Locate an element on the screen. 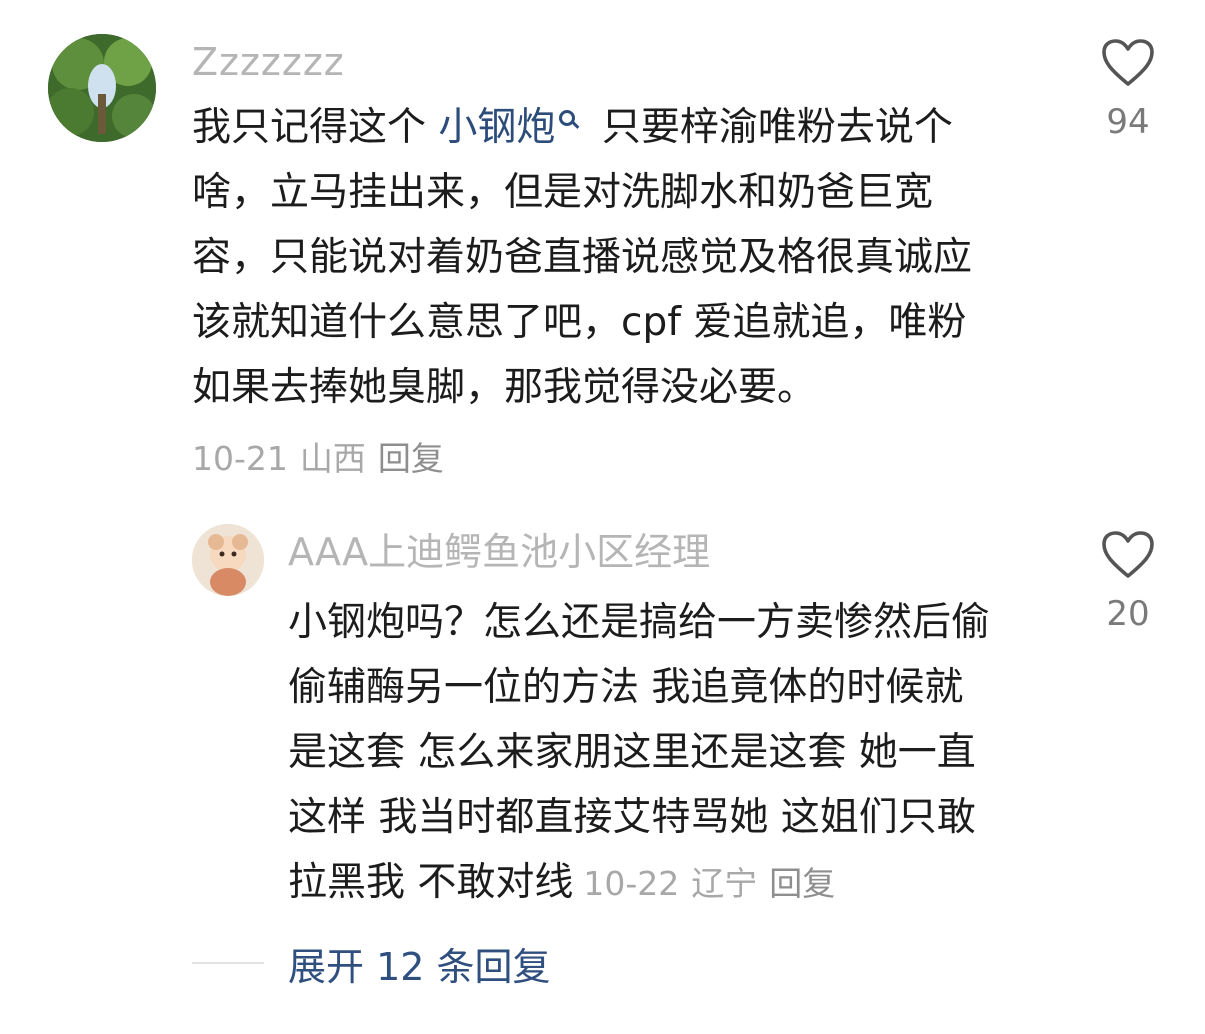 This screenshot has height=1034, width=1205. like-button: 20 is located at coordinates (1128, 582).